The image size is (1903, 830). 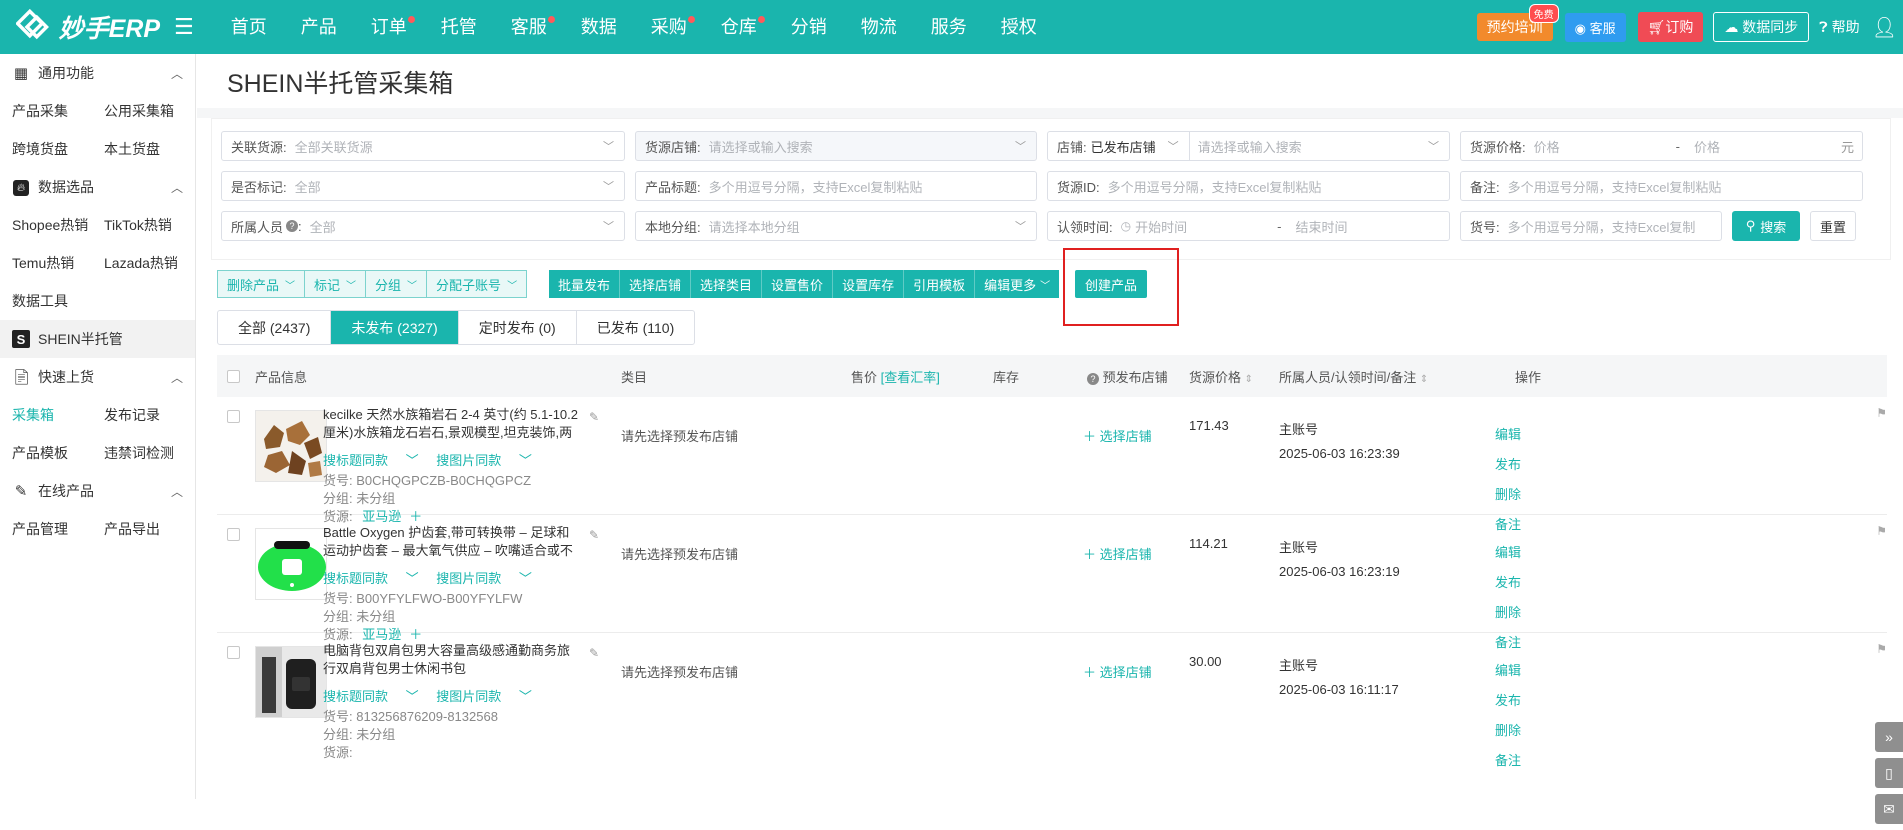 I want to click on nav-data: 数据, so click(x=599, y=27).